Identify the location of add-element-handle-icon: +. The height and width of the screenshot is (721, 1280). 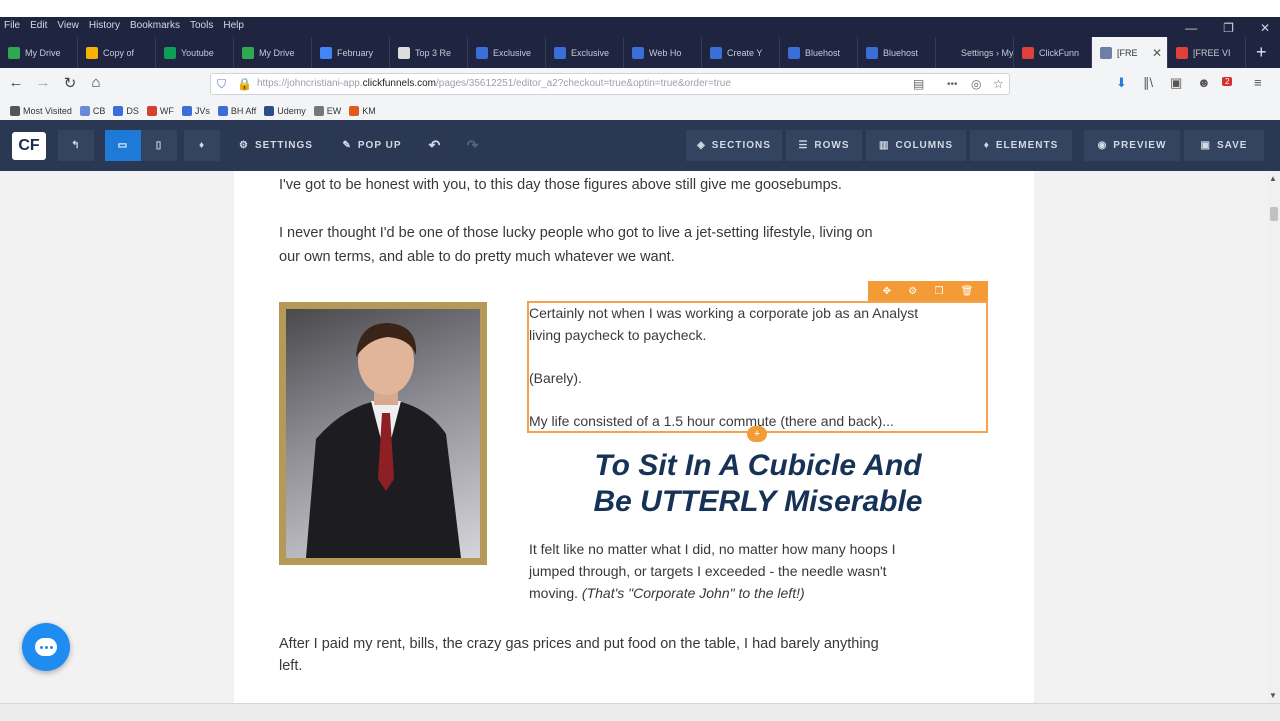
(757, 434).